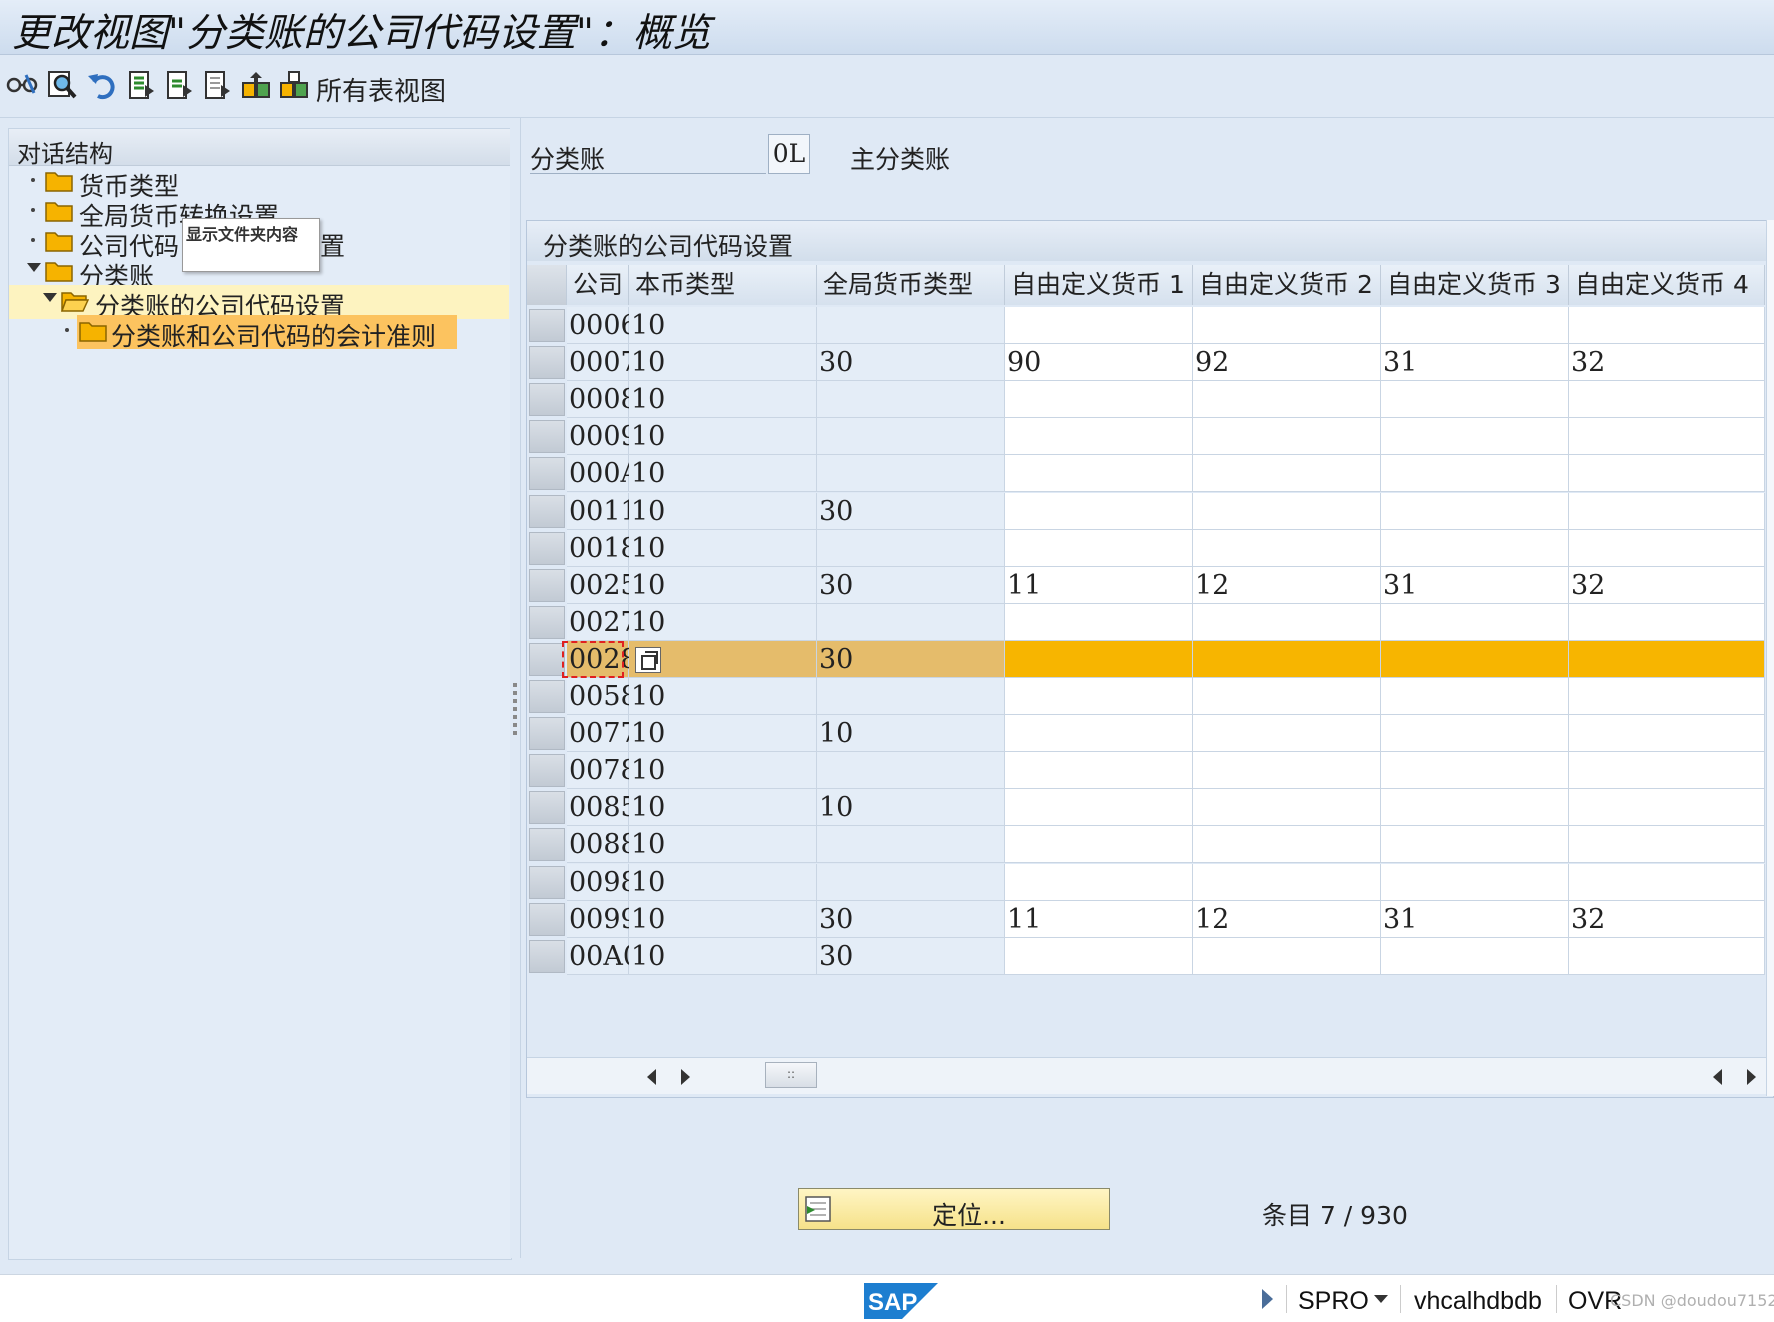 Image resolution: width=1774 pixels, height=1322 pixels. I want to click on tree-node-accounting-principles: 分类账和公司代码的会计准则, so click(259, 333).